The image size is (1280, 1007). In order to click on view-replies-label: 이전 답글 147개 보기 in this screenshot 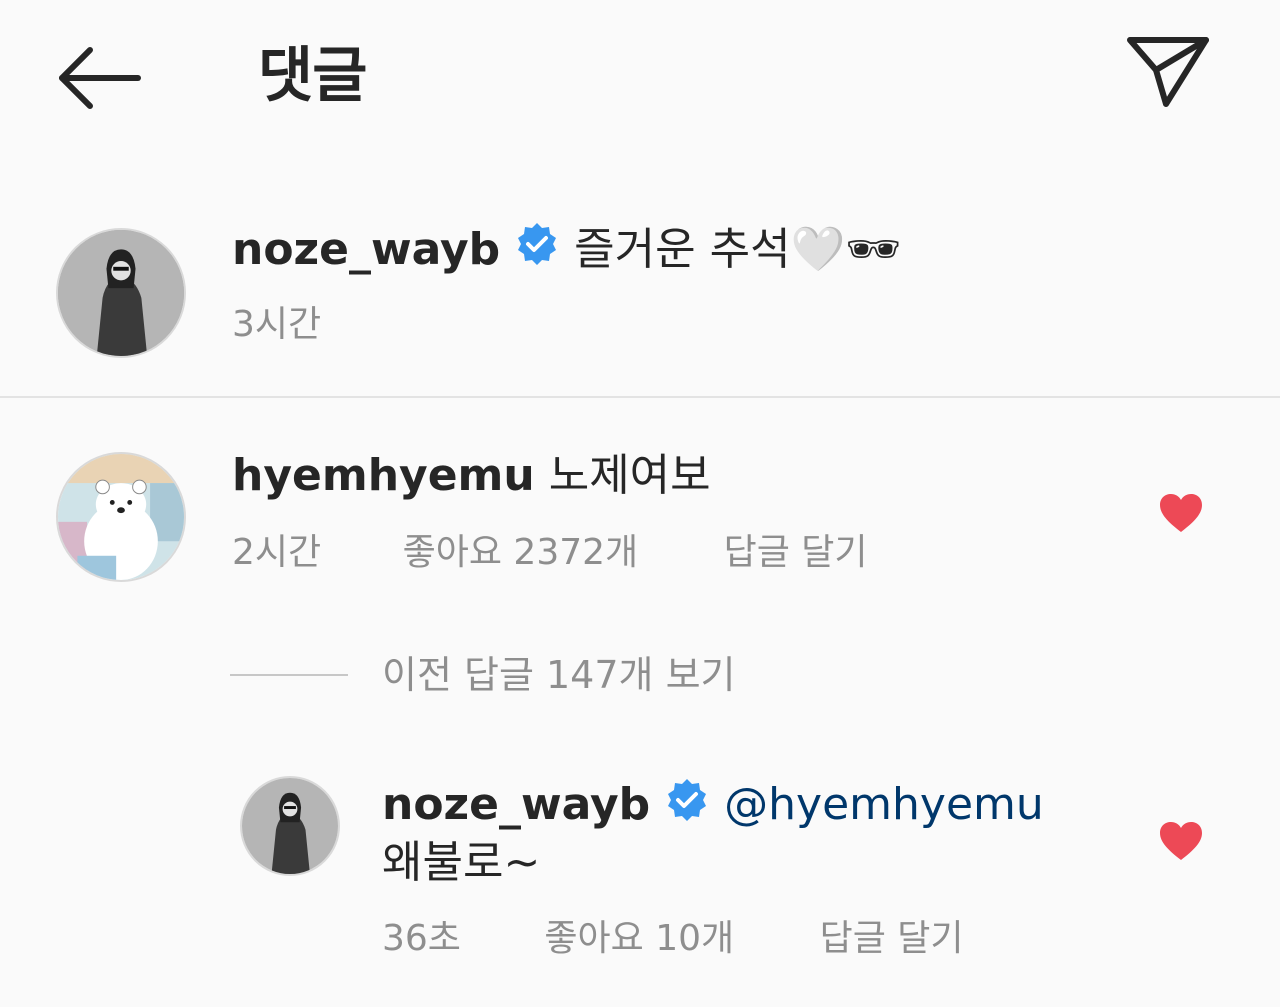, I will do `click(559, 675)`.